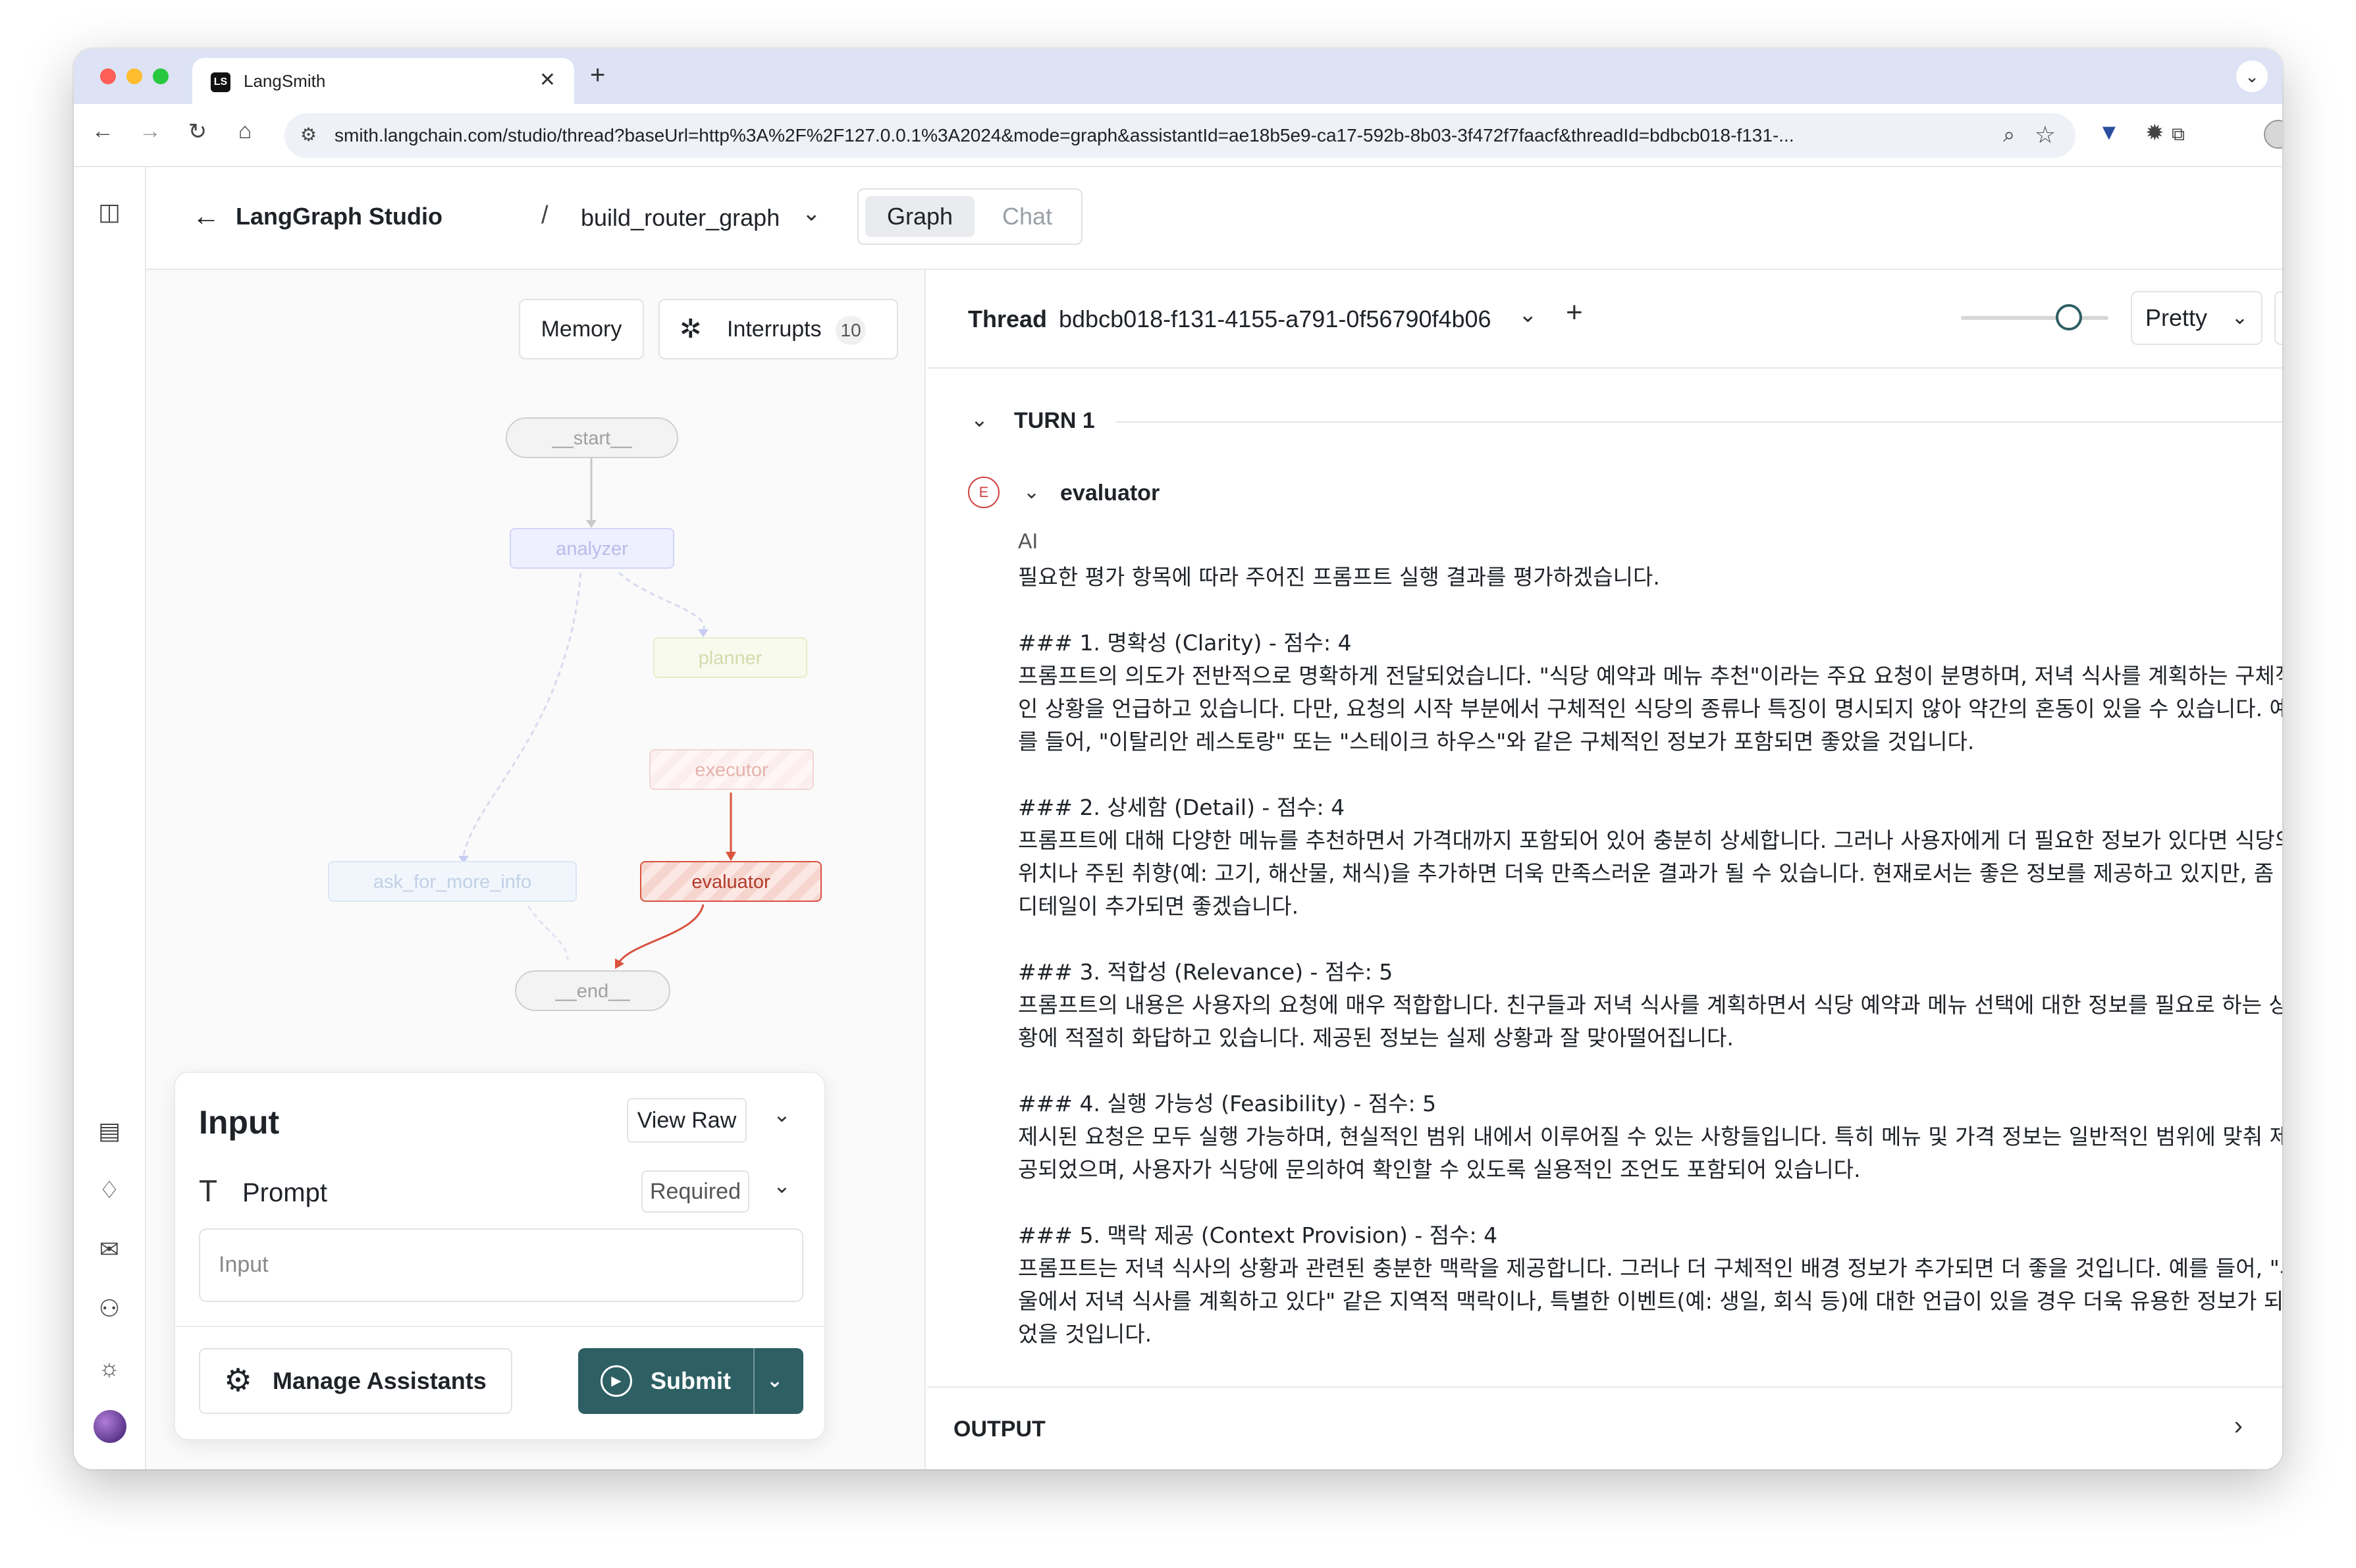 This screenshot has height=1568, width=2356. What do you see at coordinates (1054, 420) in the screenshot?
I see `turn-label: TURN 1` at bounding box center [1054, 420].